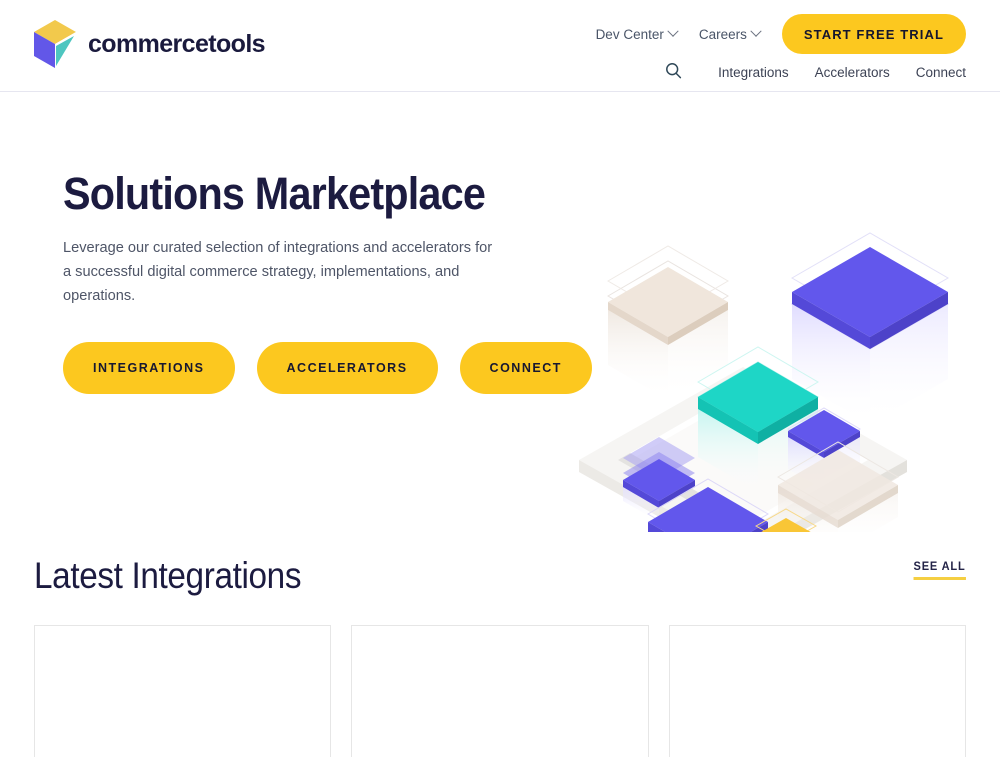 This screenshot has width=1000, height=757. I want to click on see-all-link: SEE ALL, so click(939, 569).